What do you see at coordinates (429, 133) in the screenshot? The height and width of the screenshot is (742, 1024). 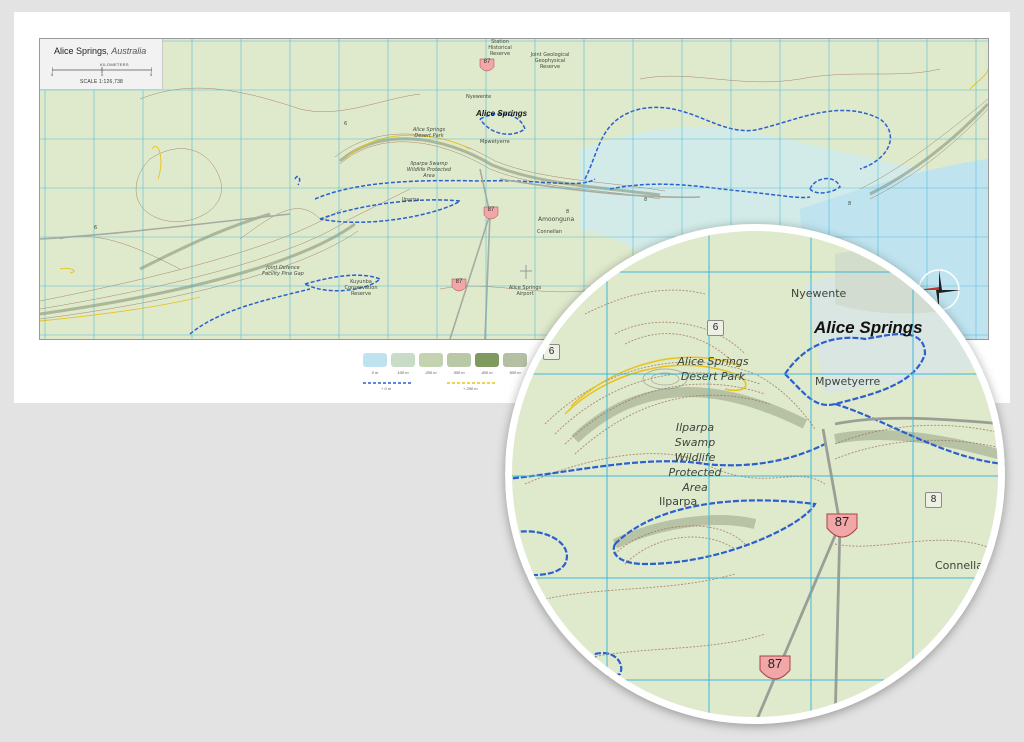 I see `label-park: Alice Springs Desert Park` at bounding box center [429, 133].